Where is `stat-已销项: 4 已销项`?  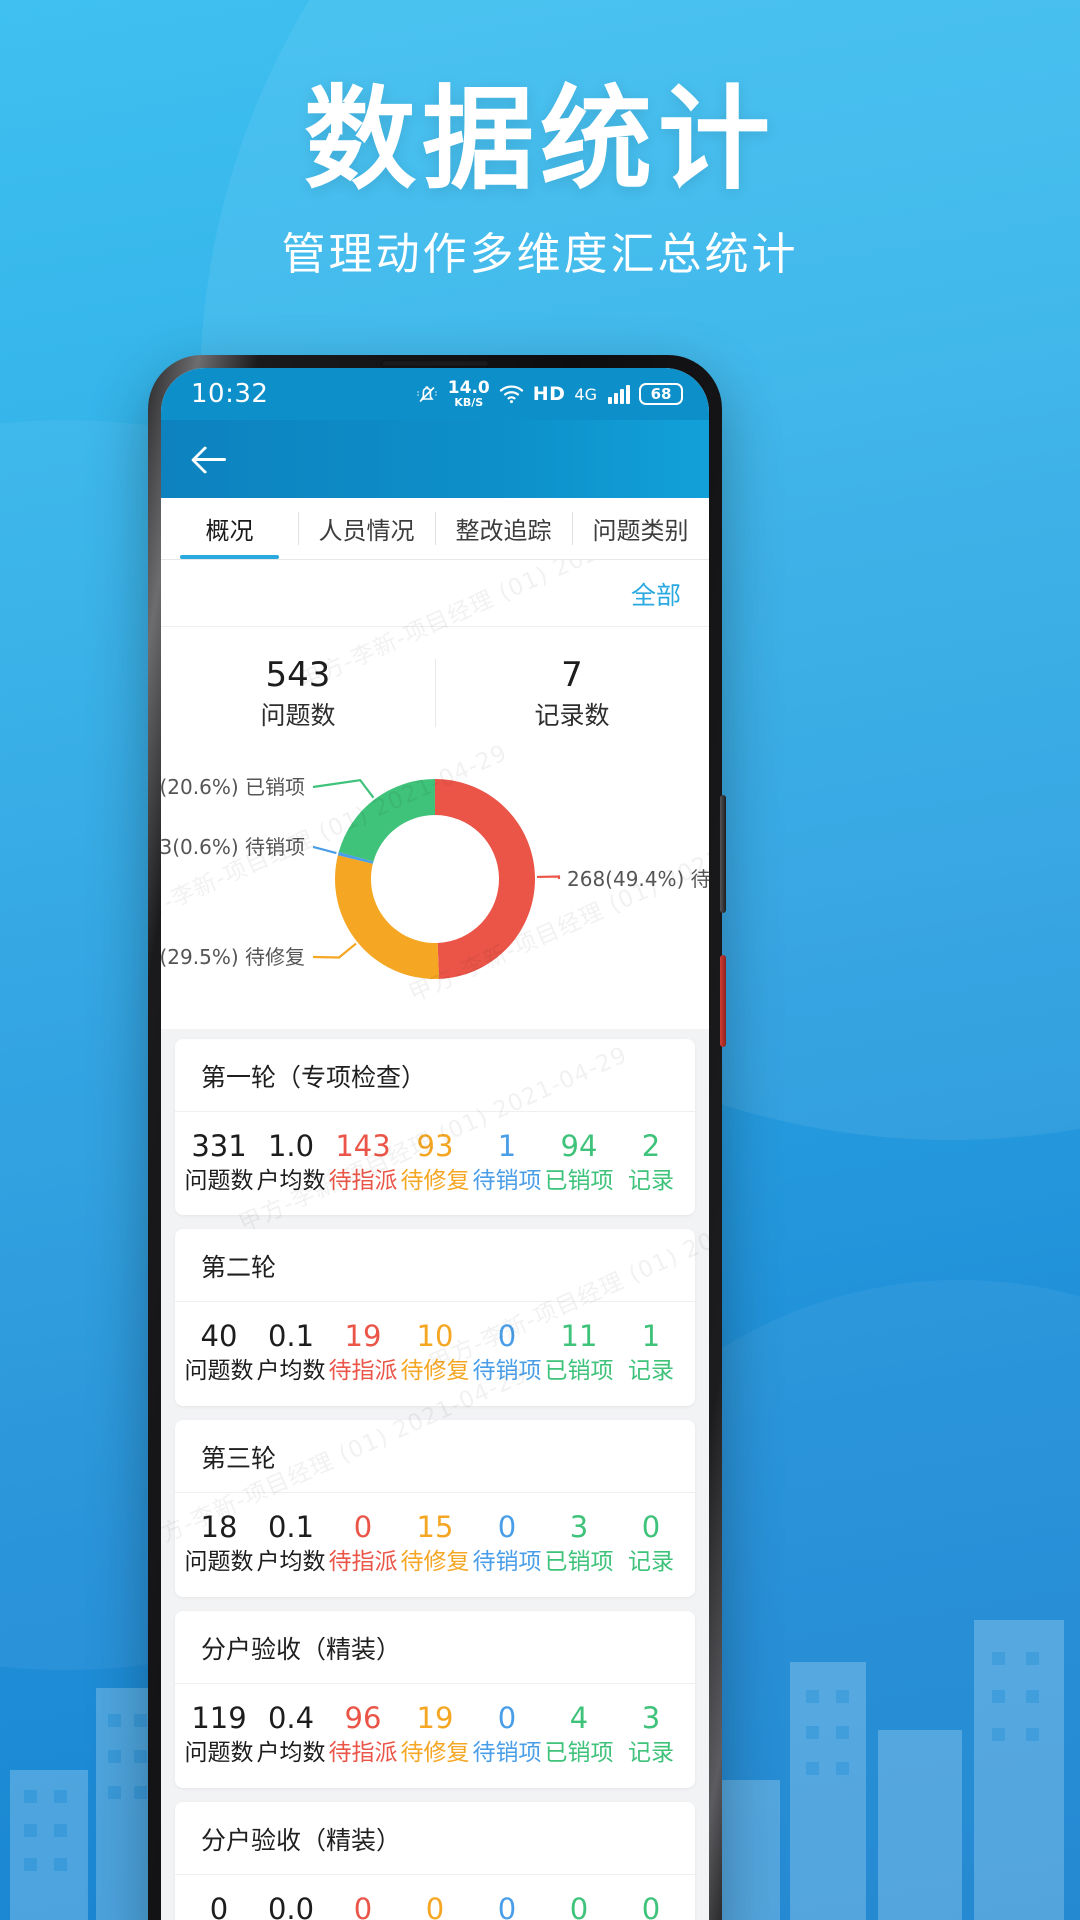 stat-已销项: 4 已销项 is located at coordinates (579, 1734).